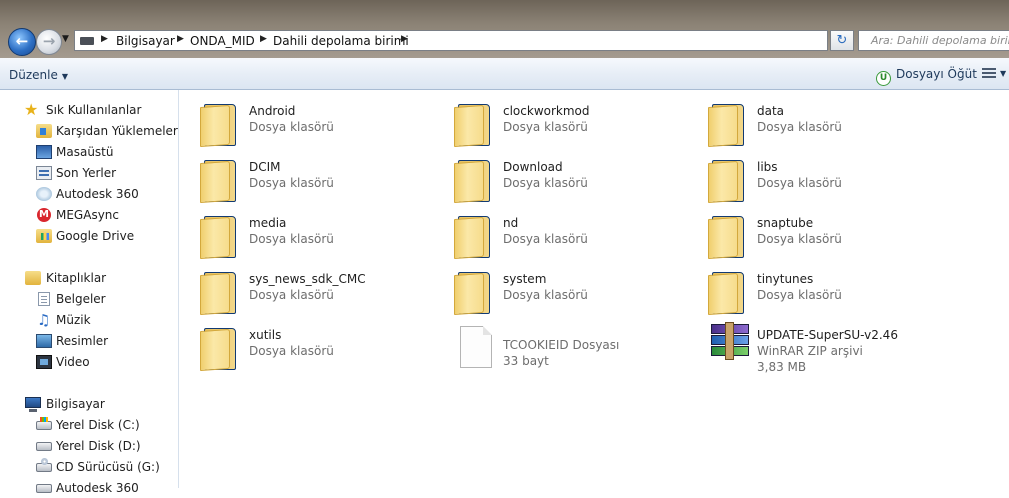  Describe the element at coordinates (44, 173) in the screenshot. I see `recent-places-icon` at that location.